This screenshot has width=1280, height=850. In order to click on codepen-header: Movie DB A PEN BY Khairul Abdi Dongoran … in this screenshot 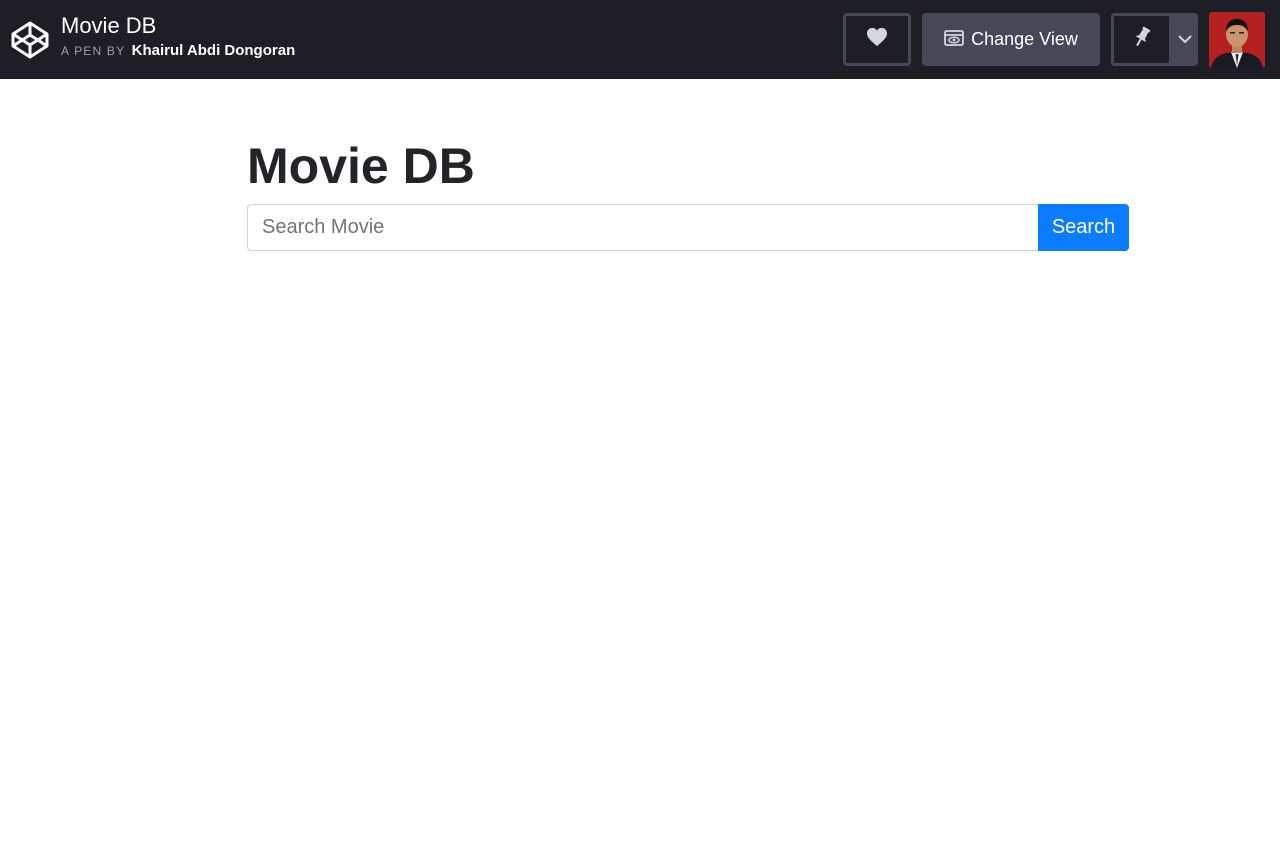, I will do `click(640, 39)`.